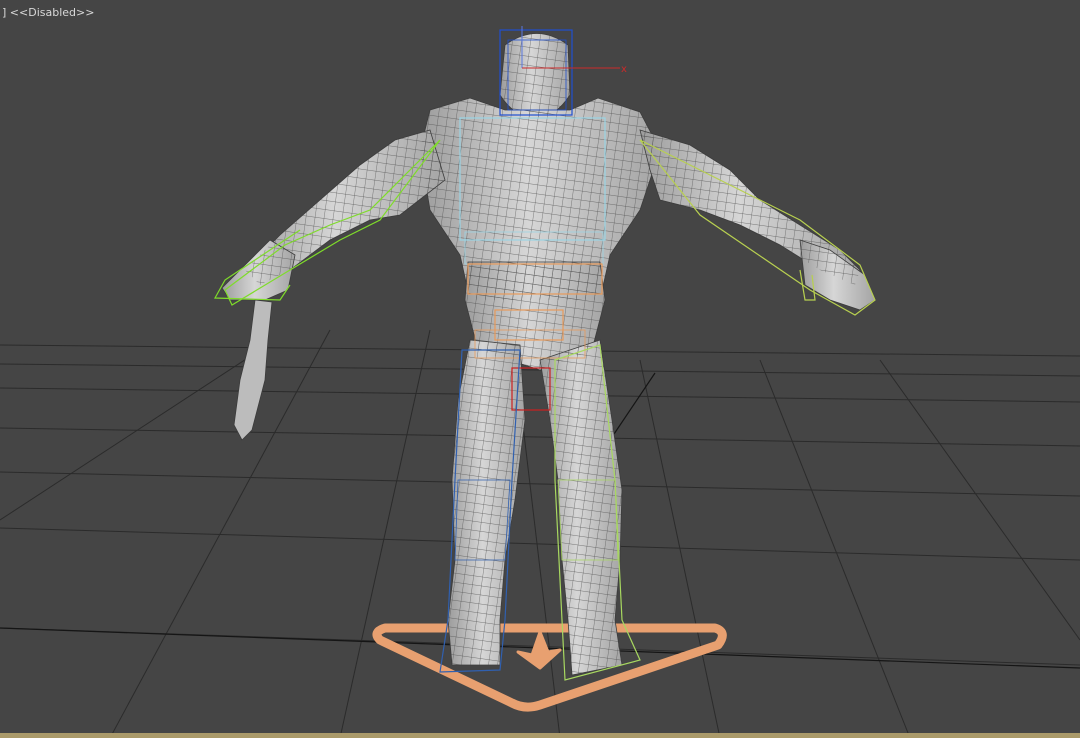  I want to click on gizmo-x-label: x, so click(624, 69).